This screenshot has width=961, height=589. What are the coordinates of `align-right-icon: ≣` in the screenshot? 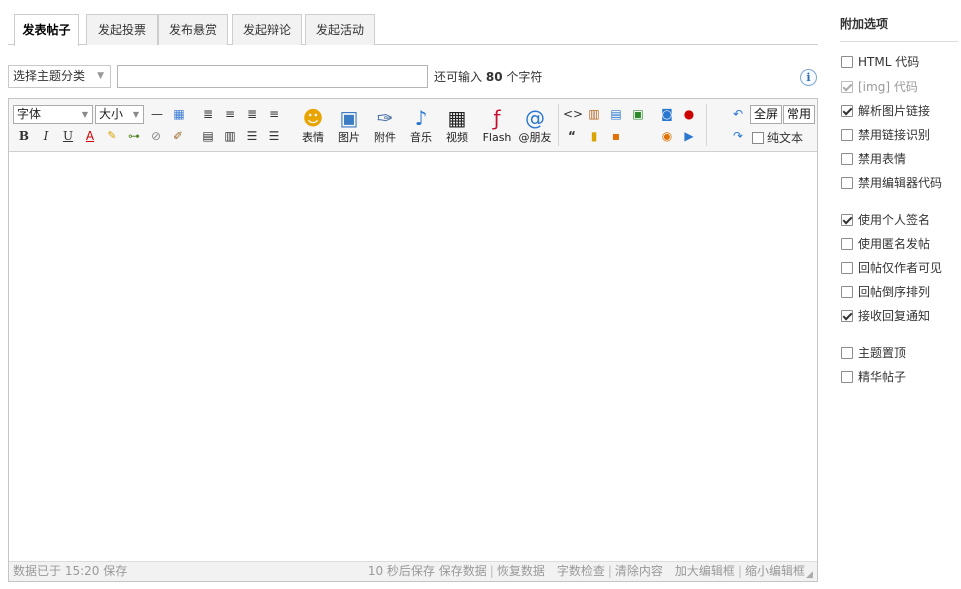 It's located at (208, 114).